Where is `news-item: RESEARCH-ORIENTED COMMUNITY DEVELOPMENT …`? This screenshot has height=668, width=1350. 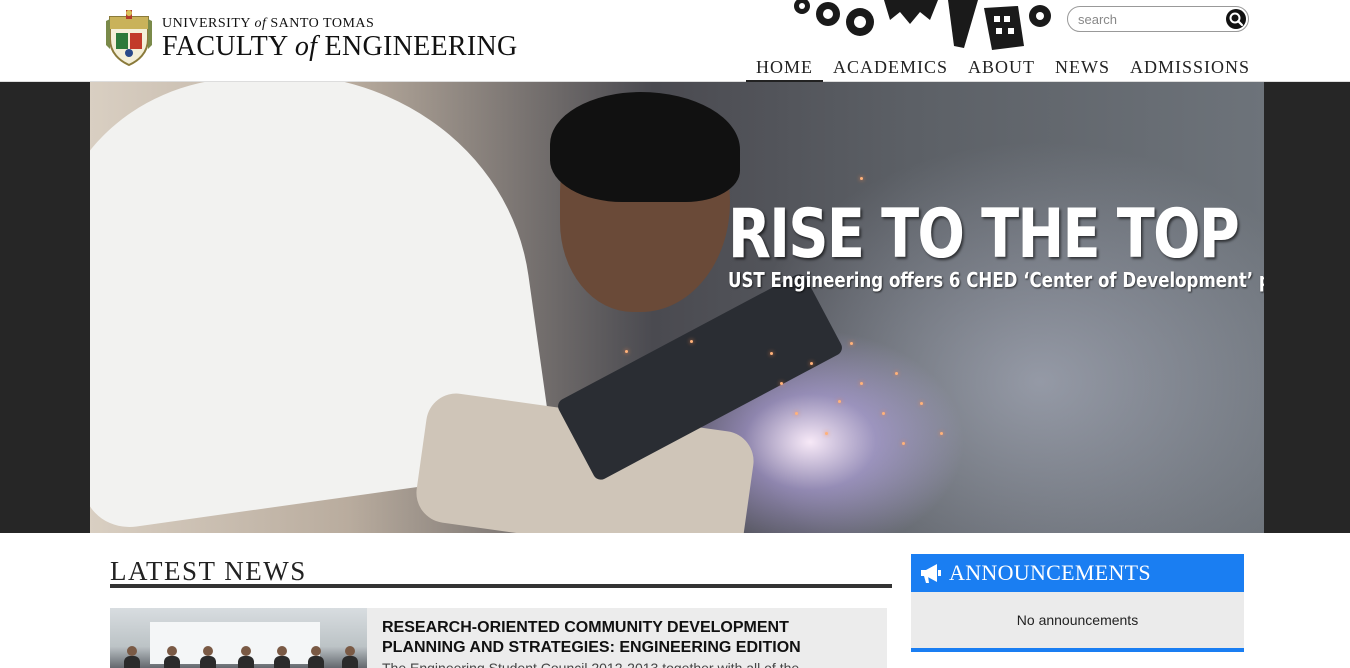 news-item: RESEARCH-ORIENTED COMMUNITY DEVELOPMENT … is located at coordinates (498, 638).